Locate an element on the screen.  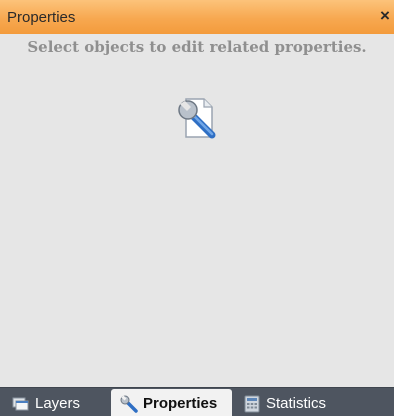
tab-statistics: Statistics is located at coordinates (299, 402).